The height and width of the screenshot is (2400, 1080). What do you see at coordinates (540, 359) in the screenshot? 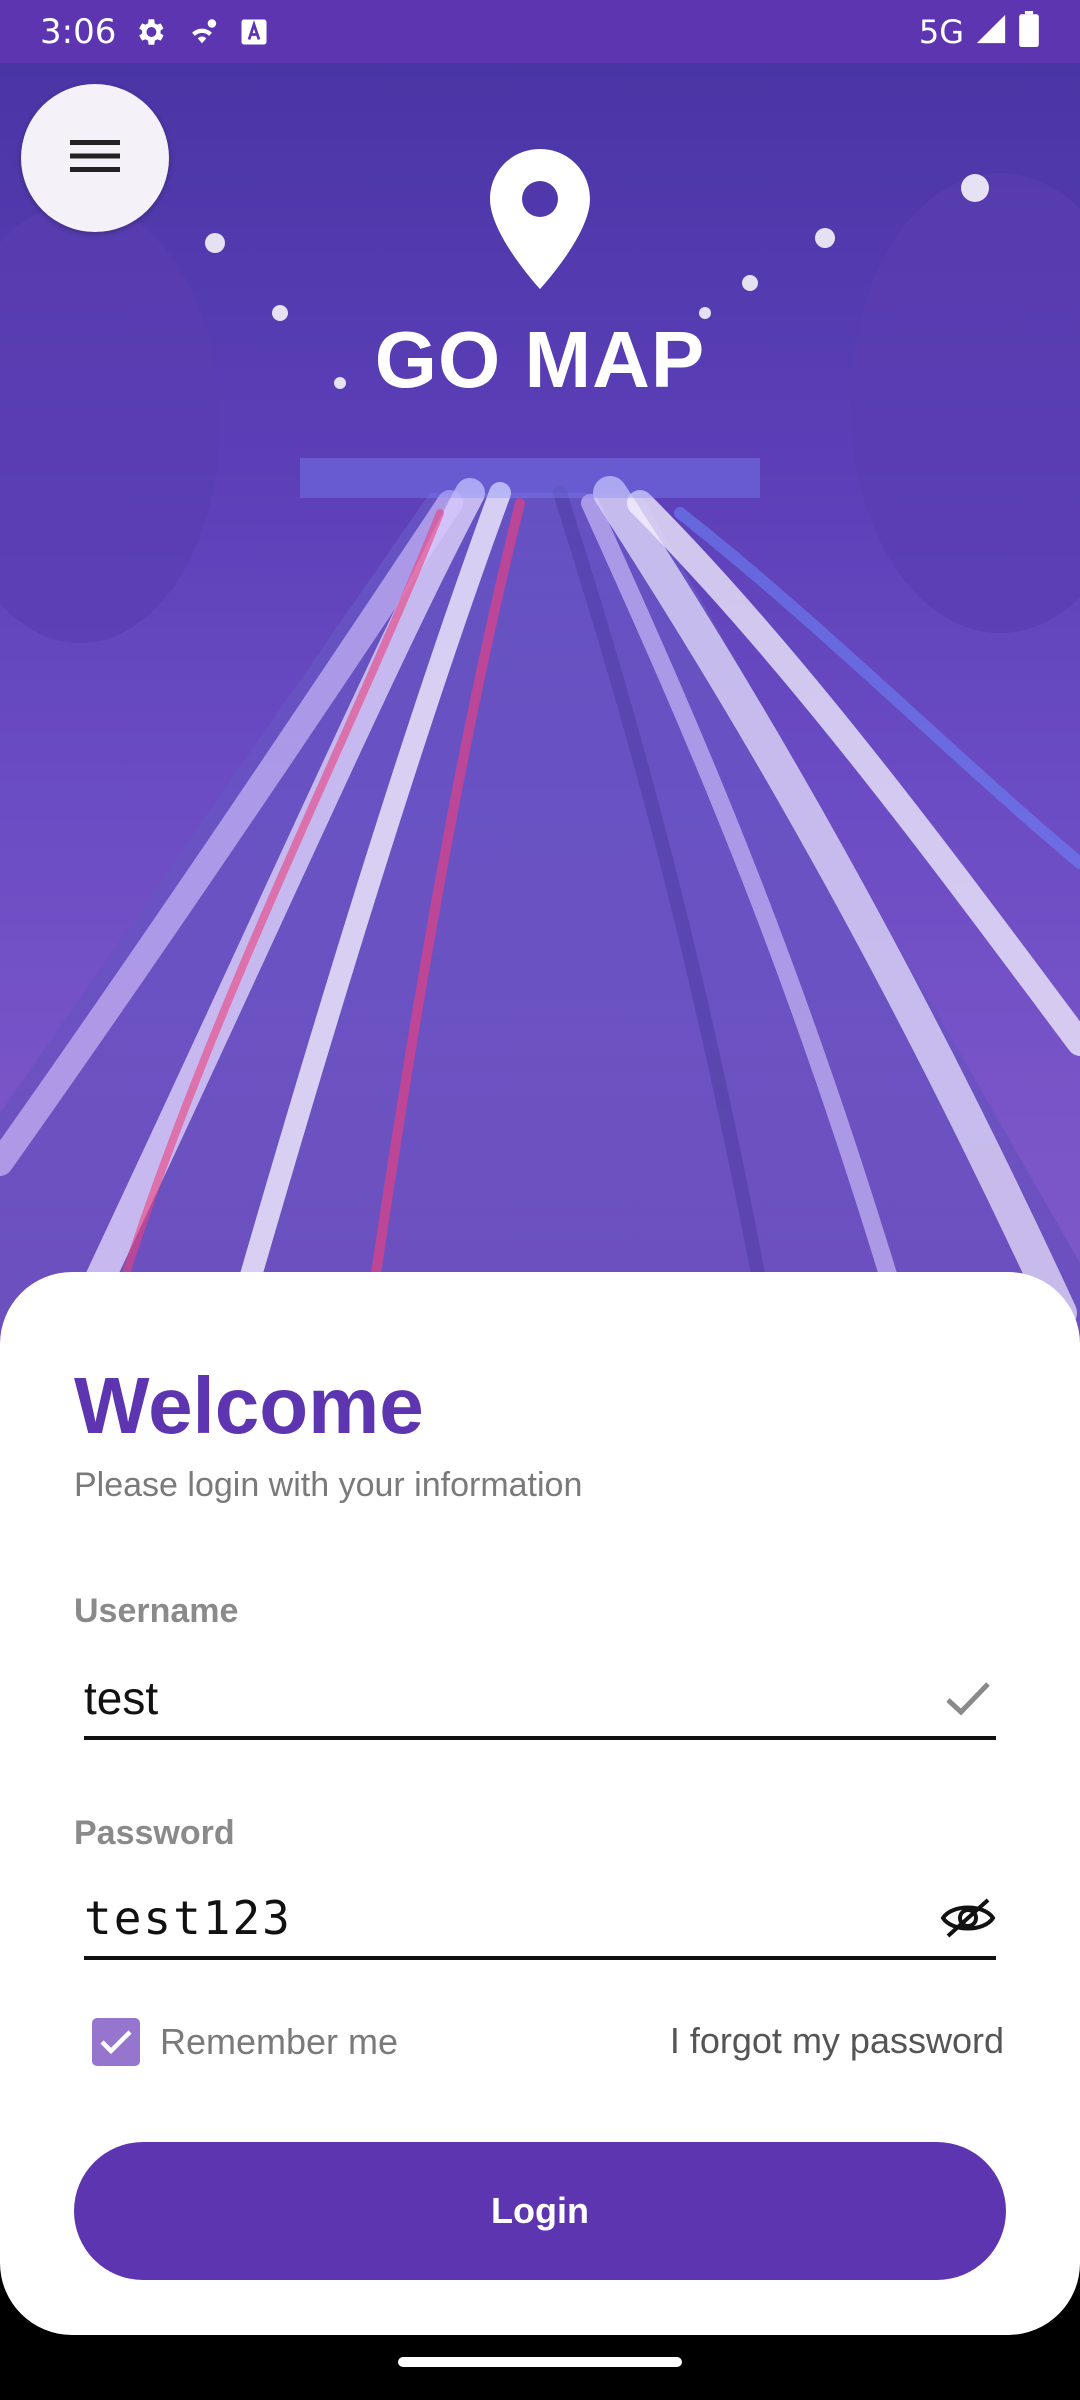
I see `app-title: GO MAP` at bounding box center [540, 359].